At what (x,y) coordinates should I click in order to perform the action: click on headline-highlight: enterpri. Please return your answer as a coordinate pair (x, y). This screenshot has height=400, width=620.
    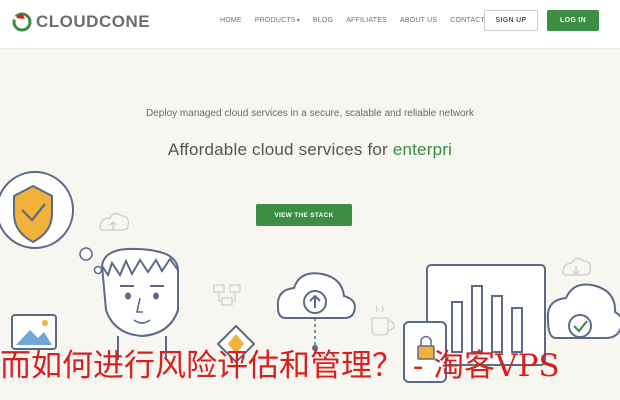
    Looking at the image, I should click on (422, 149).